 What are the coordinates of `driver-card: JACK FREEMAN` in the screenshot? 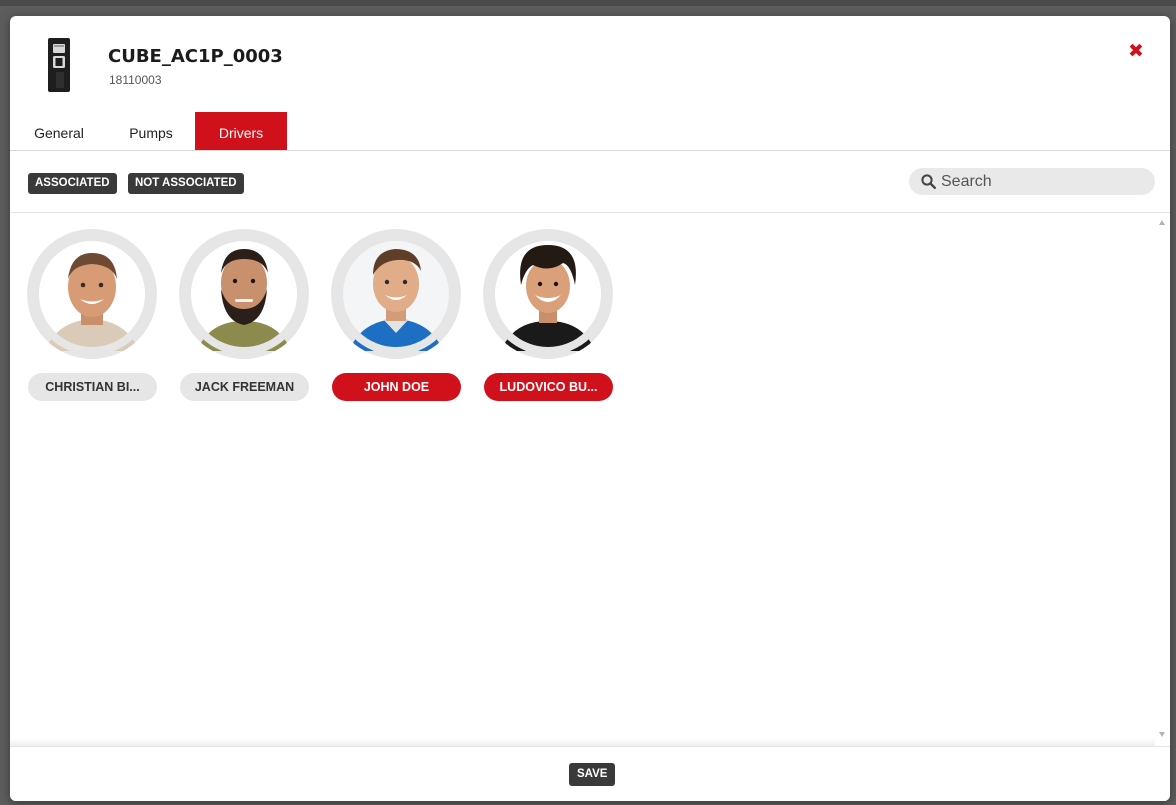 It's located at (244, 315).